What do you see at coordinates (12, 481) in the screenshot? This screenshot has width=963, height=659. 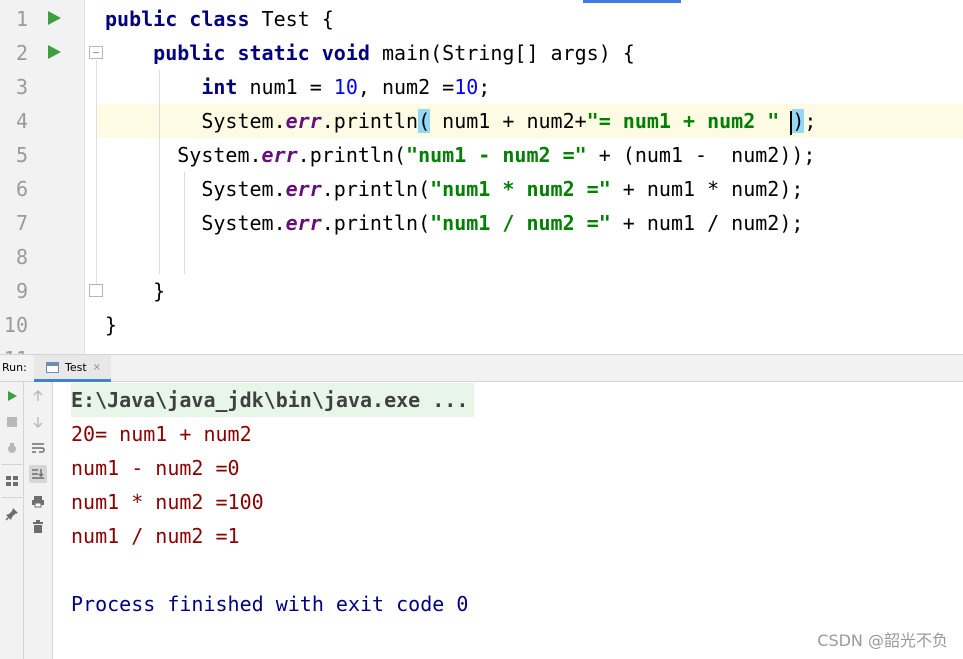 I see `layout-icon` at bounding box center [12, 481].